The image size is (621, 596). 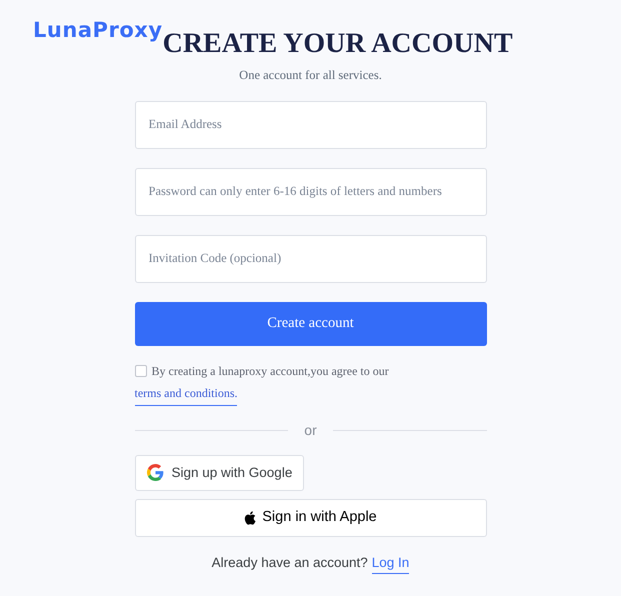 I want to click on google-signup-button: Sign up with Google, so click(x=219, y=472).